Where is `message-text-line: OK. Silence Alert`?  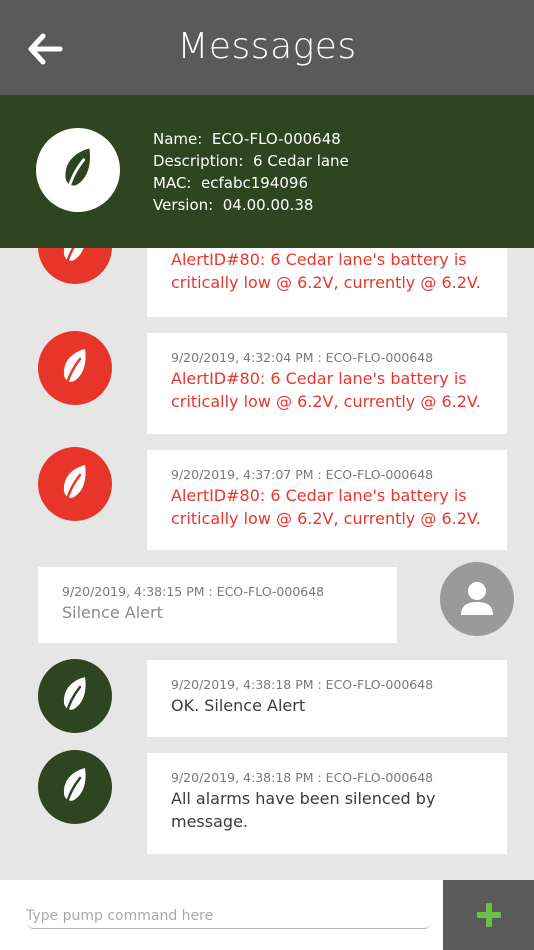
message-text-line: OK. Silence Alert is located at coordinates (238, 705).